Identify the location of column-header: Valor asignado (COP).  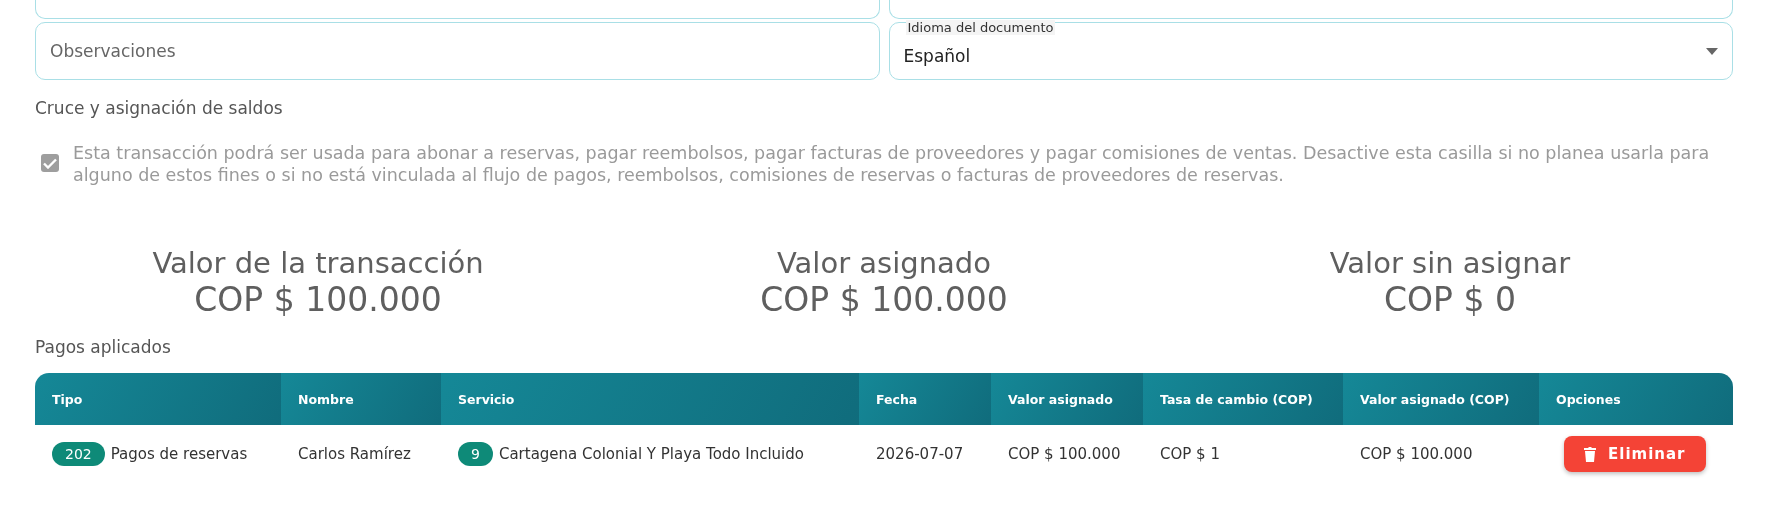
(1441, 399).